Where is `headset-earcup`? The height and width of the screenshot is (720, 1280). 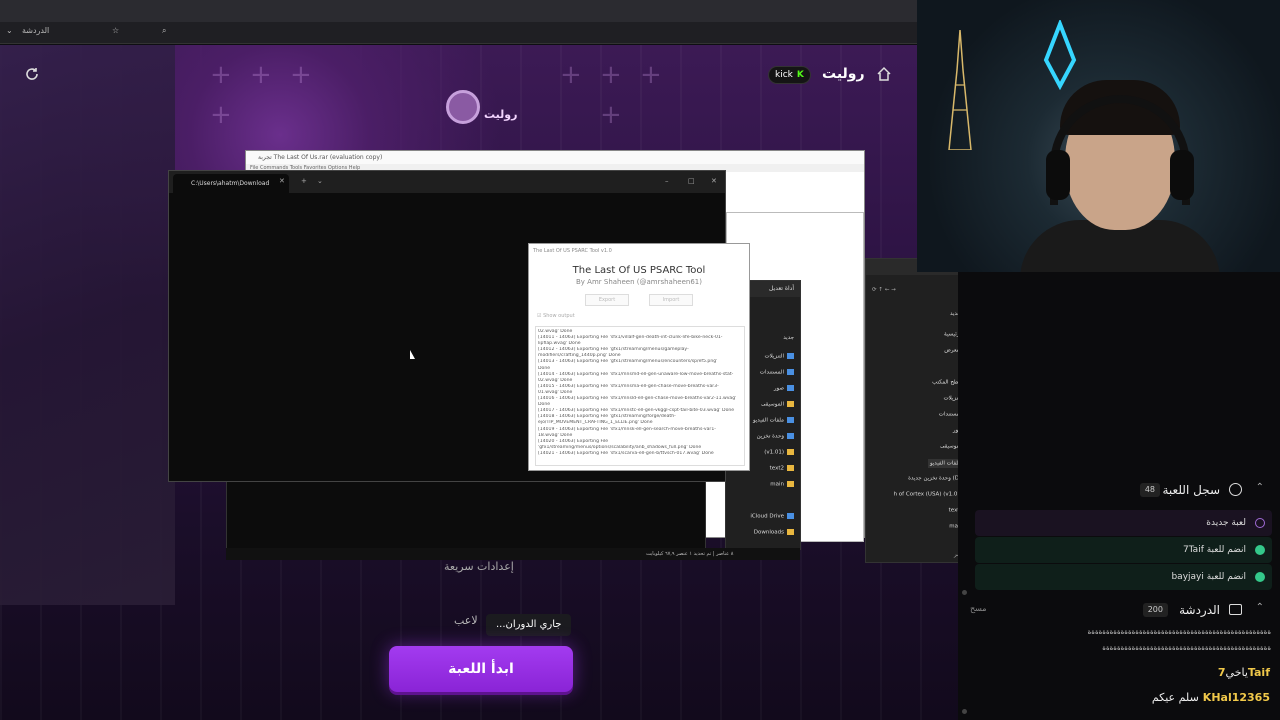 headset-earcup is located at coordinates (1182, 175).